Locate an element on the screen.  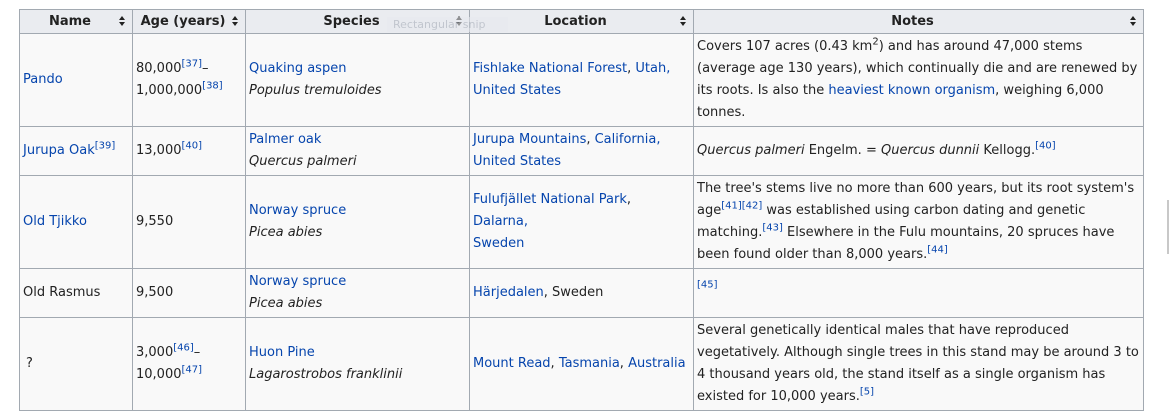
tree-name: ? is located at coordinates (29, 363).